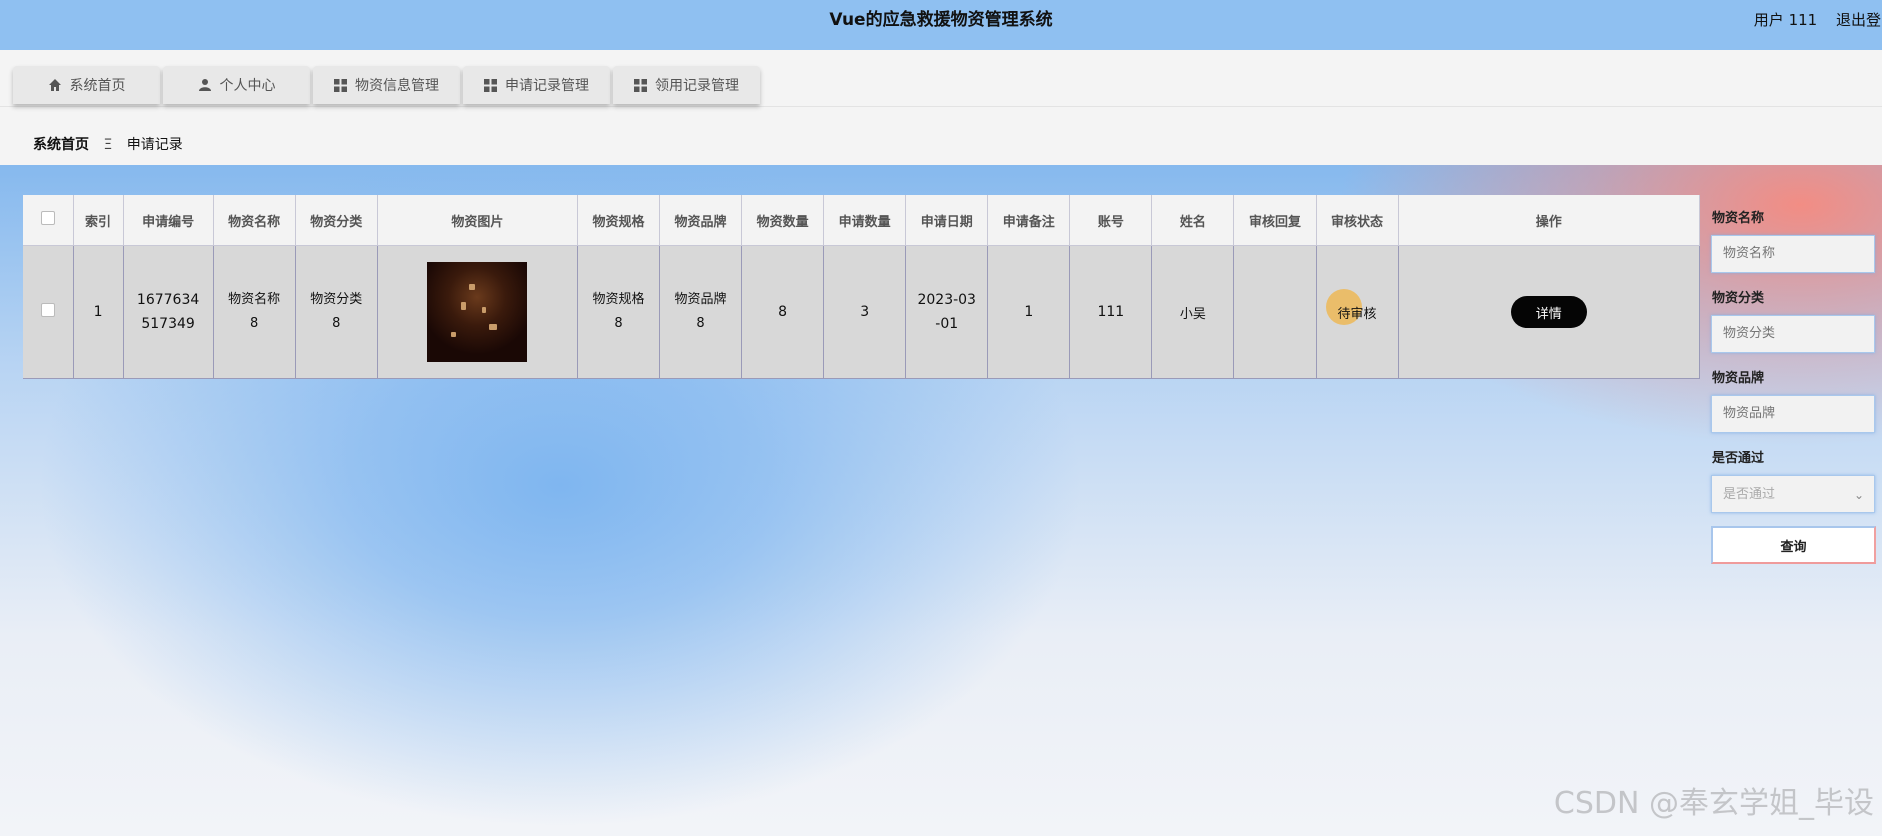  What do you see at coordinates (1193, 312) in the screenshot?
I see `cell-person: 小吴` at bounding box center [1193, 312].